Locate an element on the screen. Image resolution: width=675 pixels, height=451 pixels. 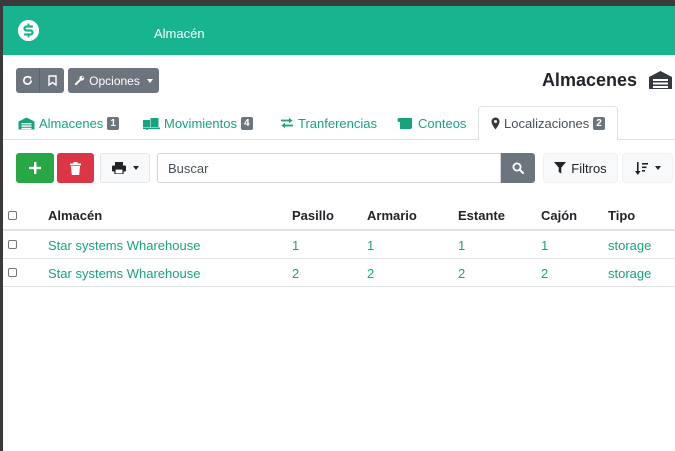
count-badge: 2 is located at coordinates (599, 123).